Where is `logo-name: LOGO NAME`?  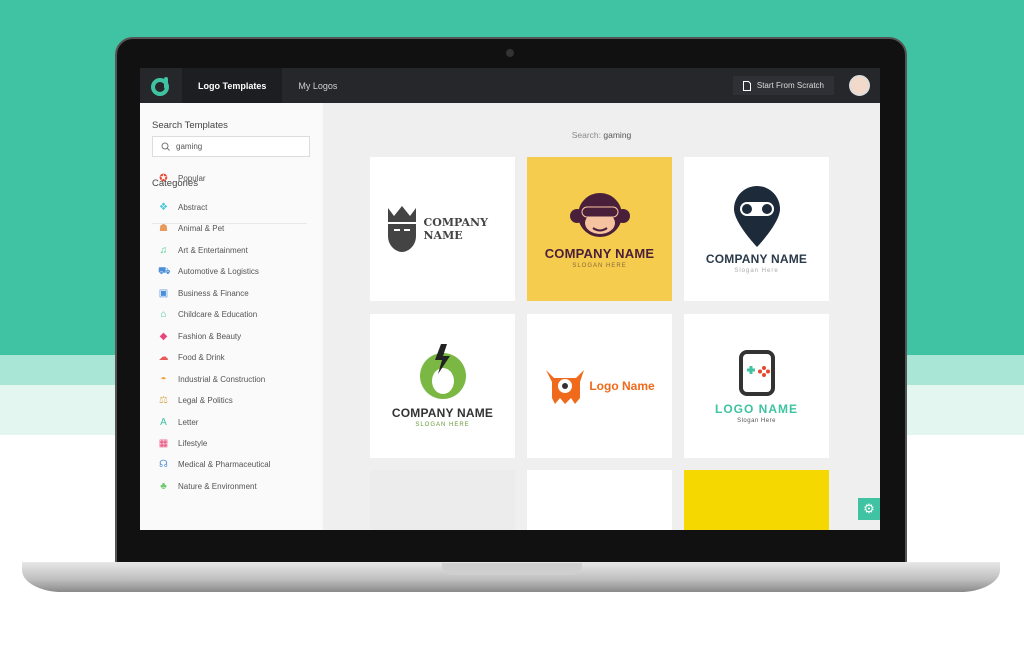 logo-name: LOGO NAME is located at coordinates (756, 409).